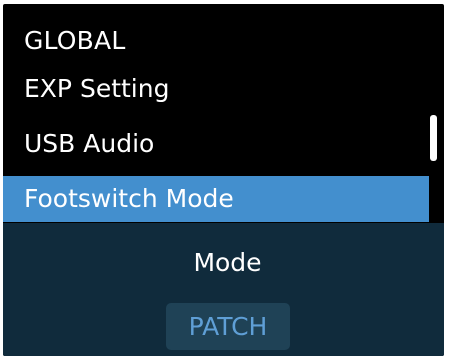 This screenshot has height=362, width=449. What do you see at coordinates (89, 143) in the screenshot?
I see `menu-item-label: USB Audio` at bounding box center [89, 143].